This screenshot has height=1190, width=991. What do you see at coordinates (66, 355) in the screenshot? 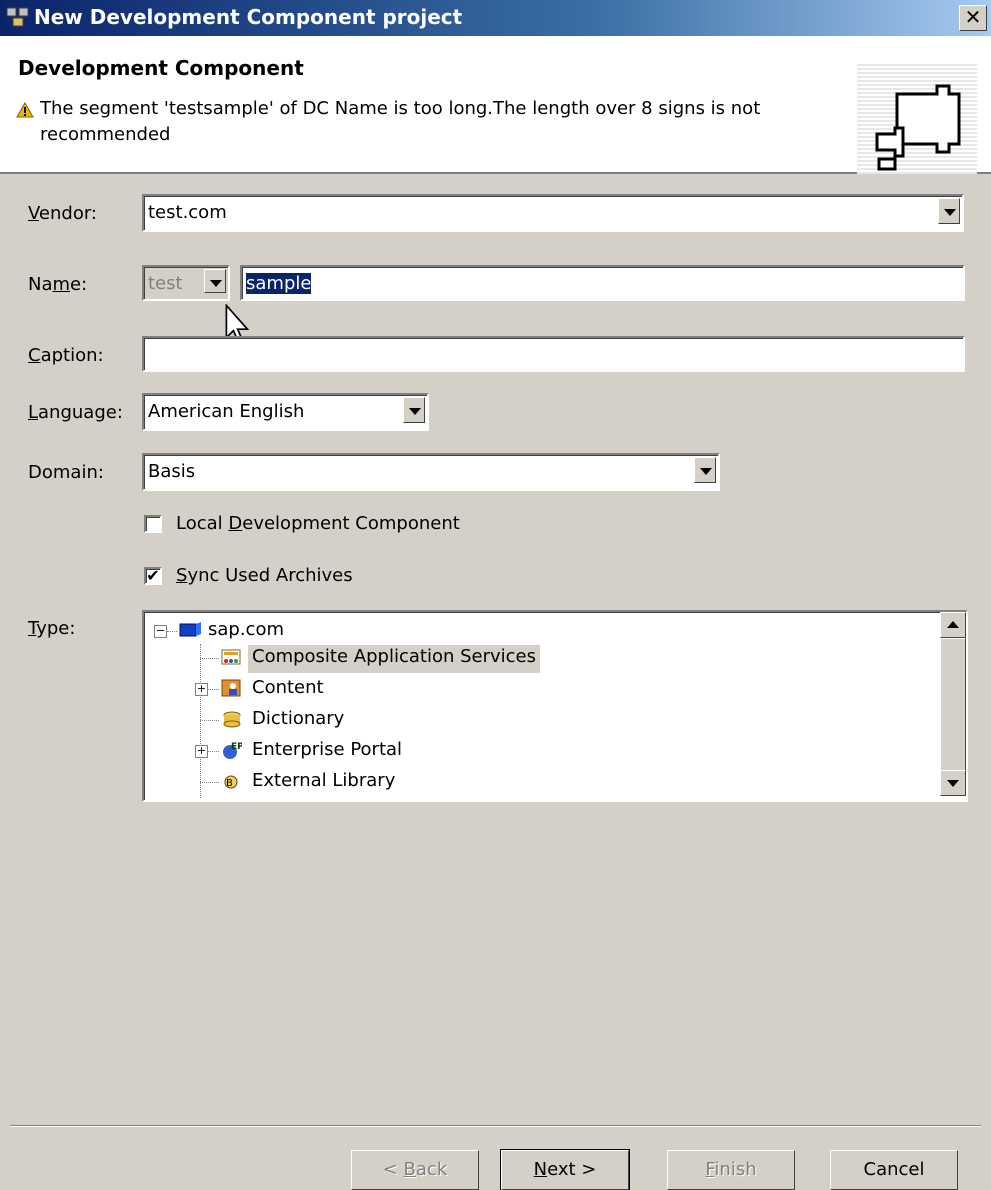
I see `caption-label: Caption:` at bounding box center [66, 355].